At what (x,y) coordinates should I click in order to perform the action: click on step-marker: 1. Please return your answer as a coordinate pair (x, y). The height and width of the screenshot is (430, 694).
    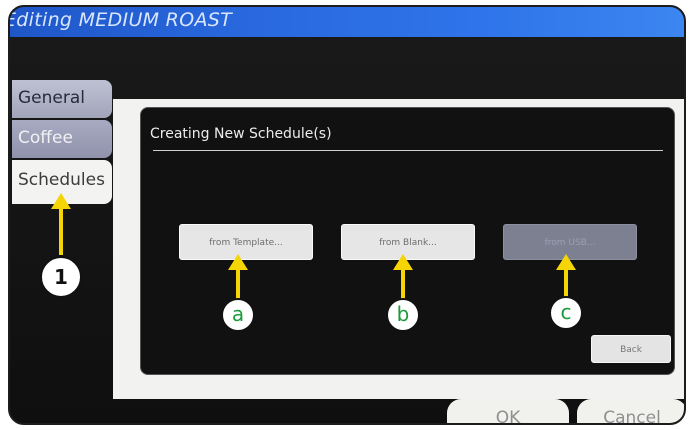
    Looking at the image, I should click on (61, 277).